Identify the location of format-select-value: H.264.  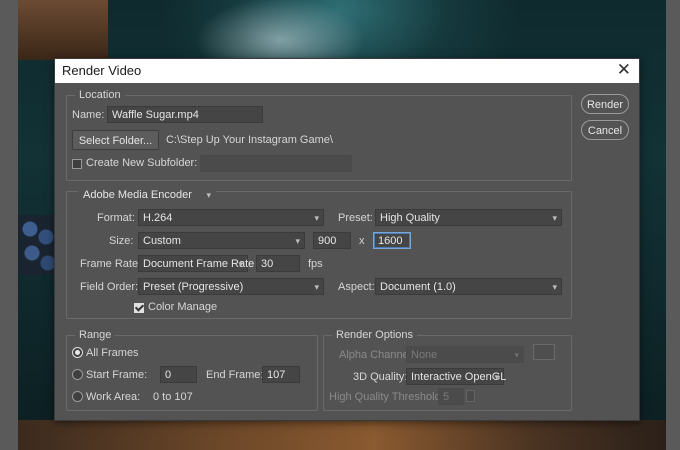
(158, 218).